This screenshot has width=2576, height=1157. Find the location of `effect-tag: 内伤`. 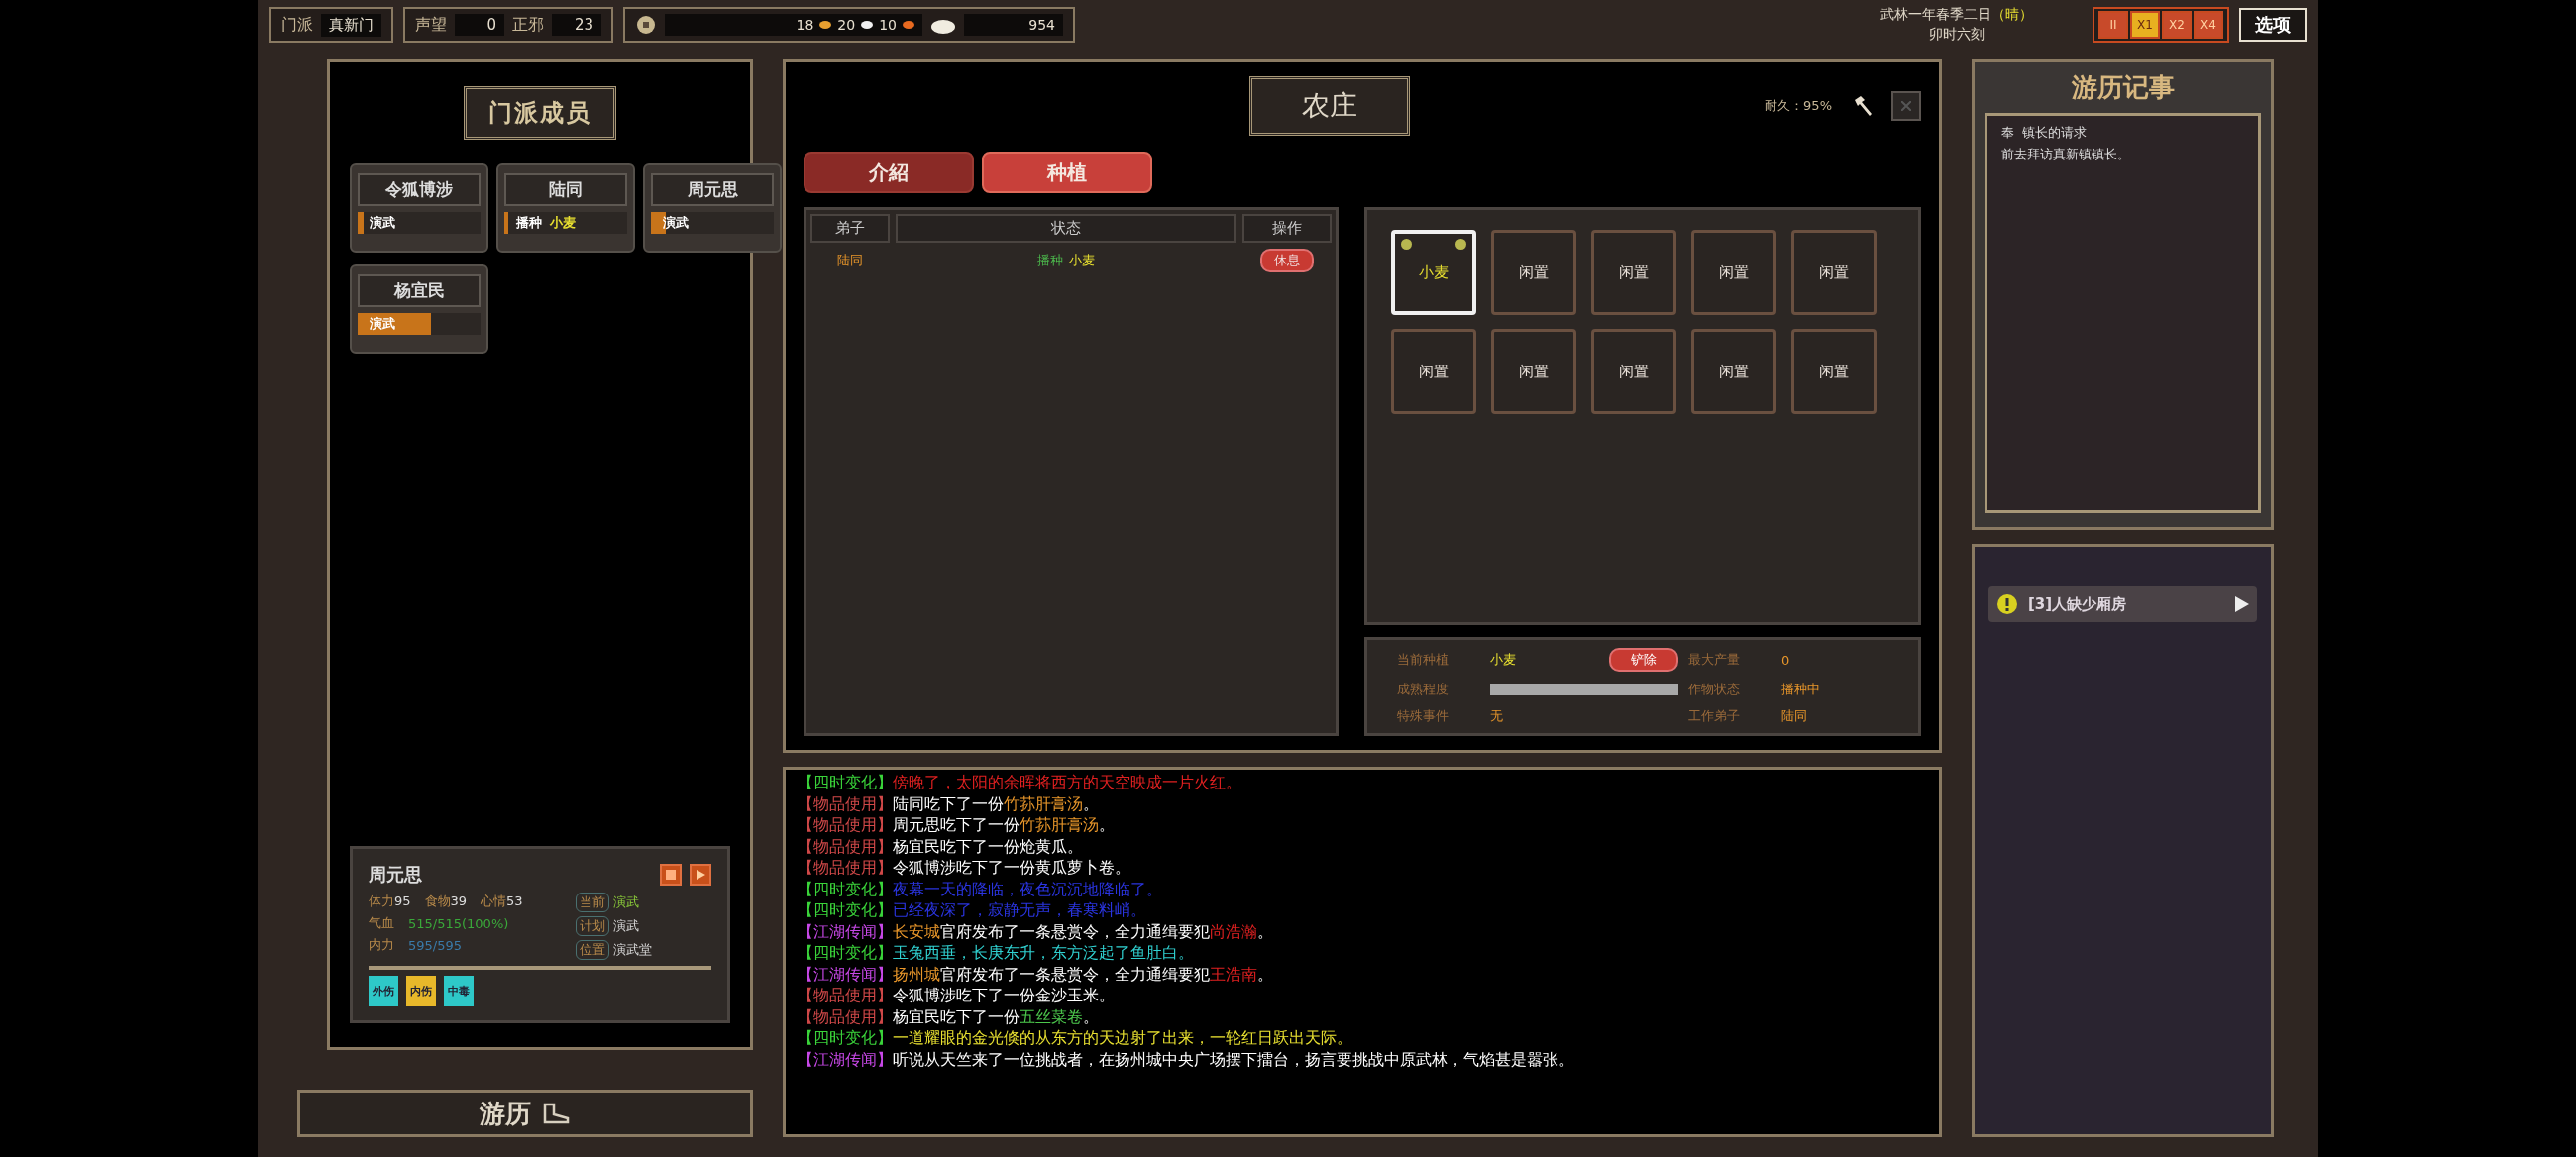

effect-tag: 内伤 is located at coordinates (421, 991).